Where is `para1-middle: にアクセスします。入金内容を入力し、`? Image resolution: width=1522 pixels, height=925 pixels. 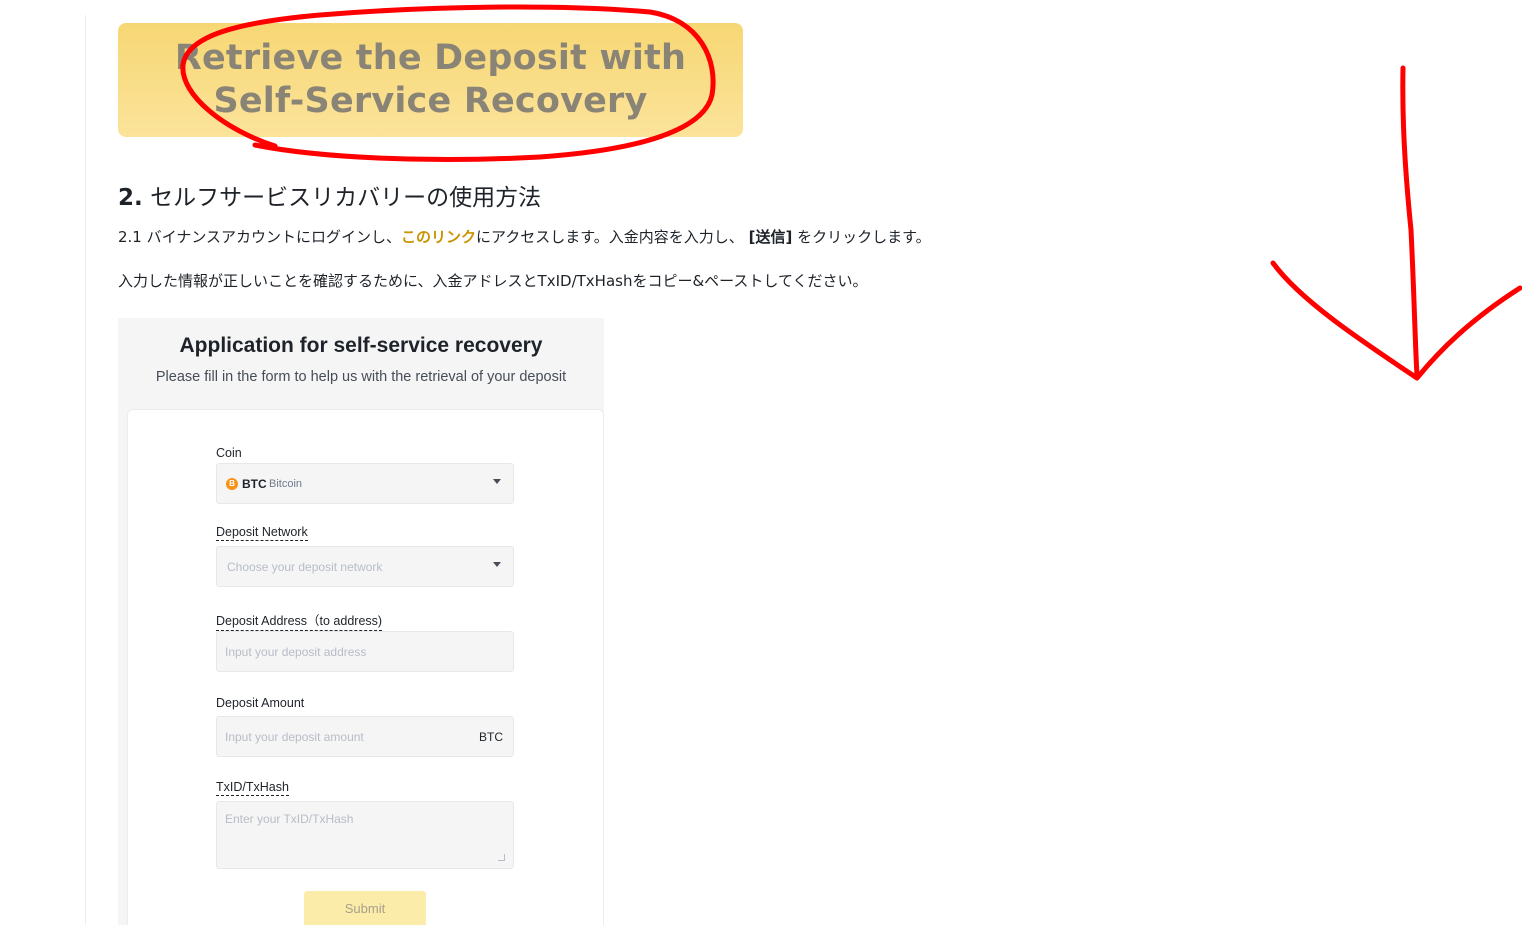 para1-middle: にアクセスします。入金内容を入力し、 is located at coordinates (610, 237).